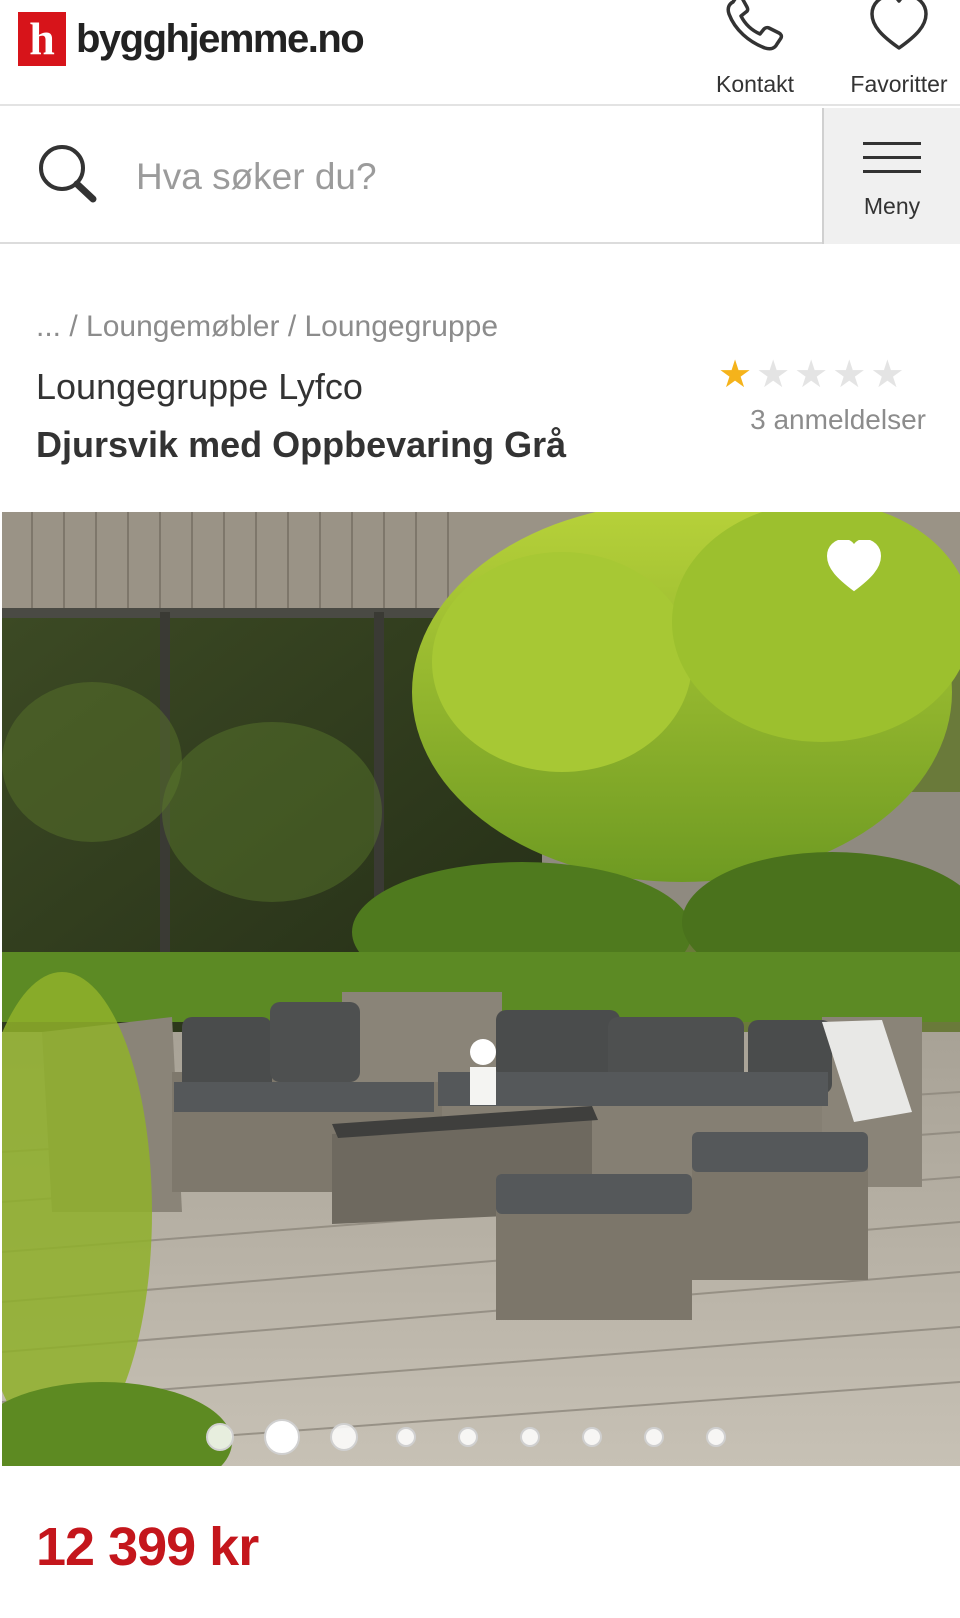 This screenshot has width=960, height=1618. Describe the element at coordinates (735, 375) in the screenshot. I see `star-filled-icon: ★` at that location.